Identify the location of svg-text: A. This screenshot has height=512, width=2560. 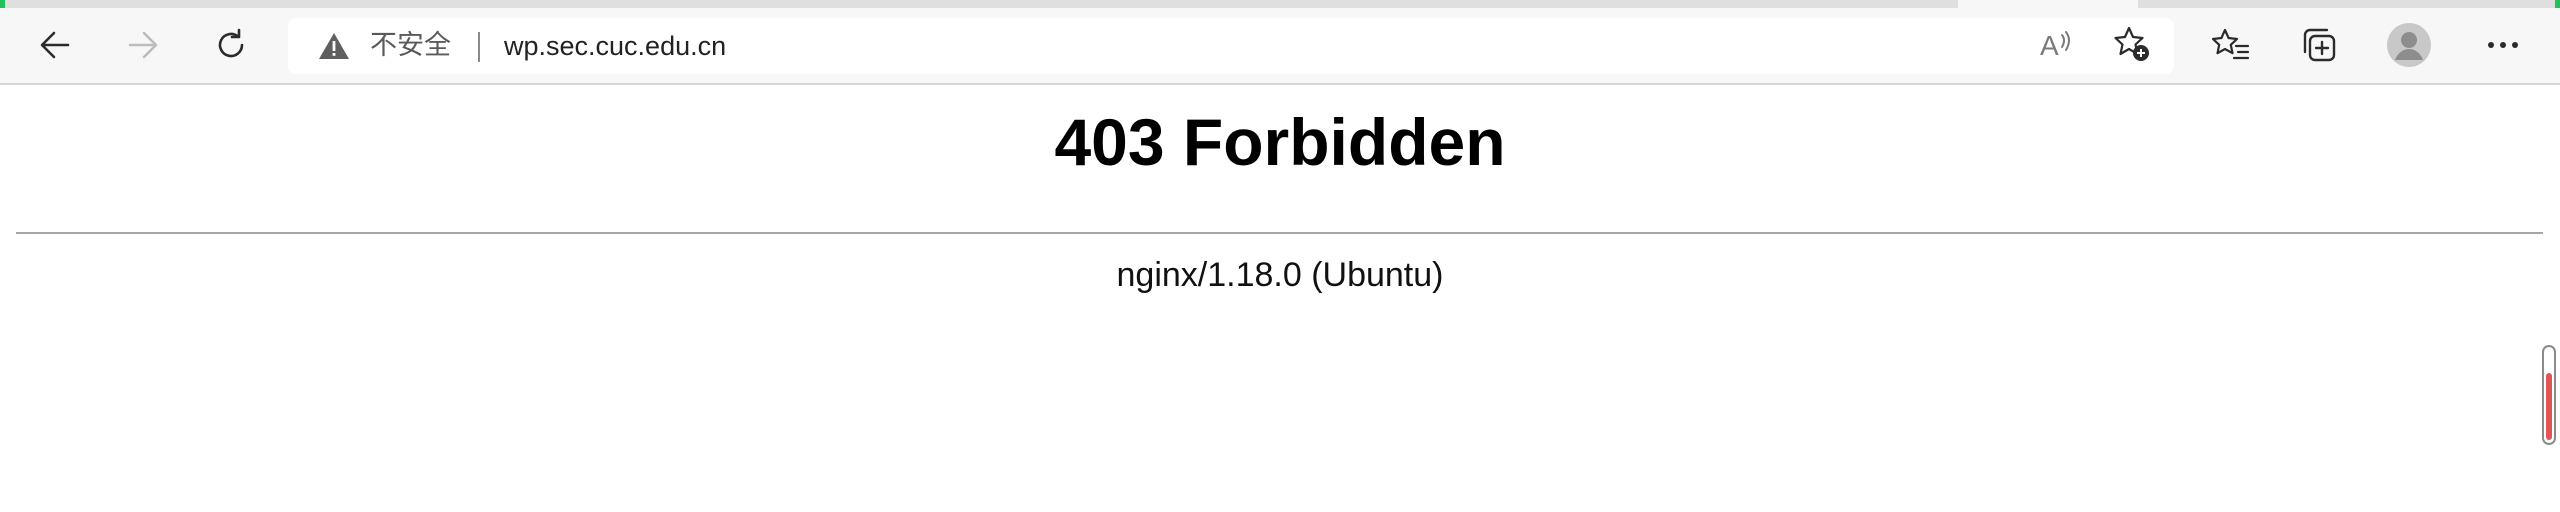
(2049, 45).